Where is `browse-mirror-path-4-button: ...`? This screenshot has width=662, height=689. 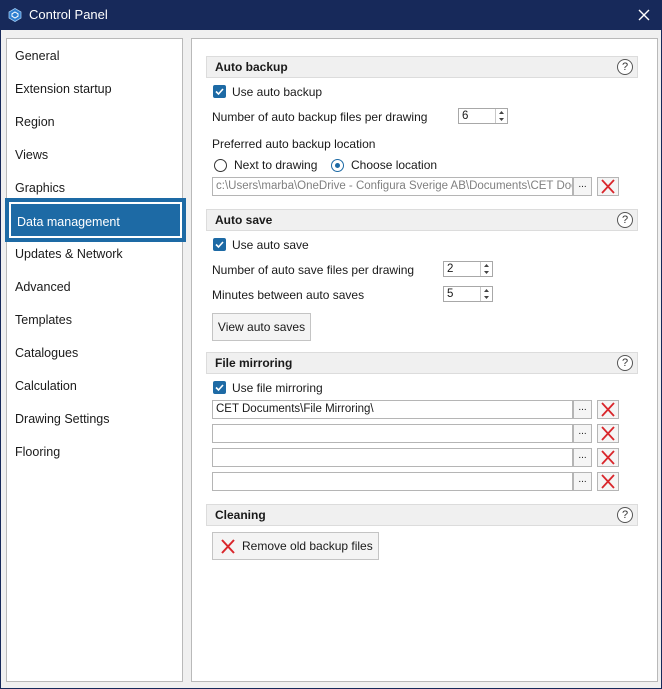
browse-mirror-path-4-button: ... is located at coordinates (582, 481).